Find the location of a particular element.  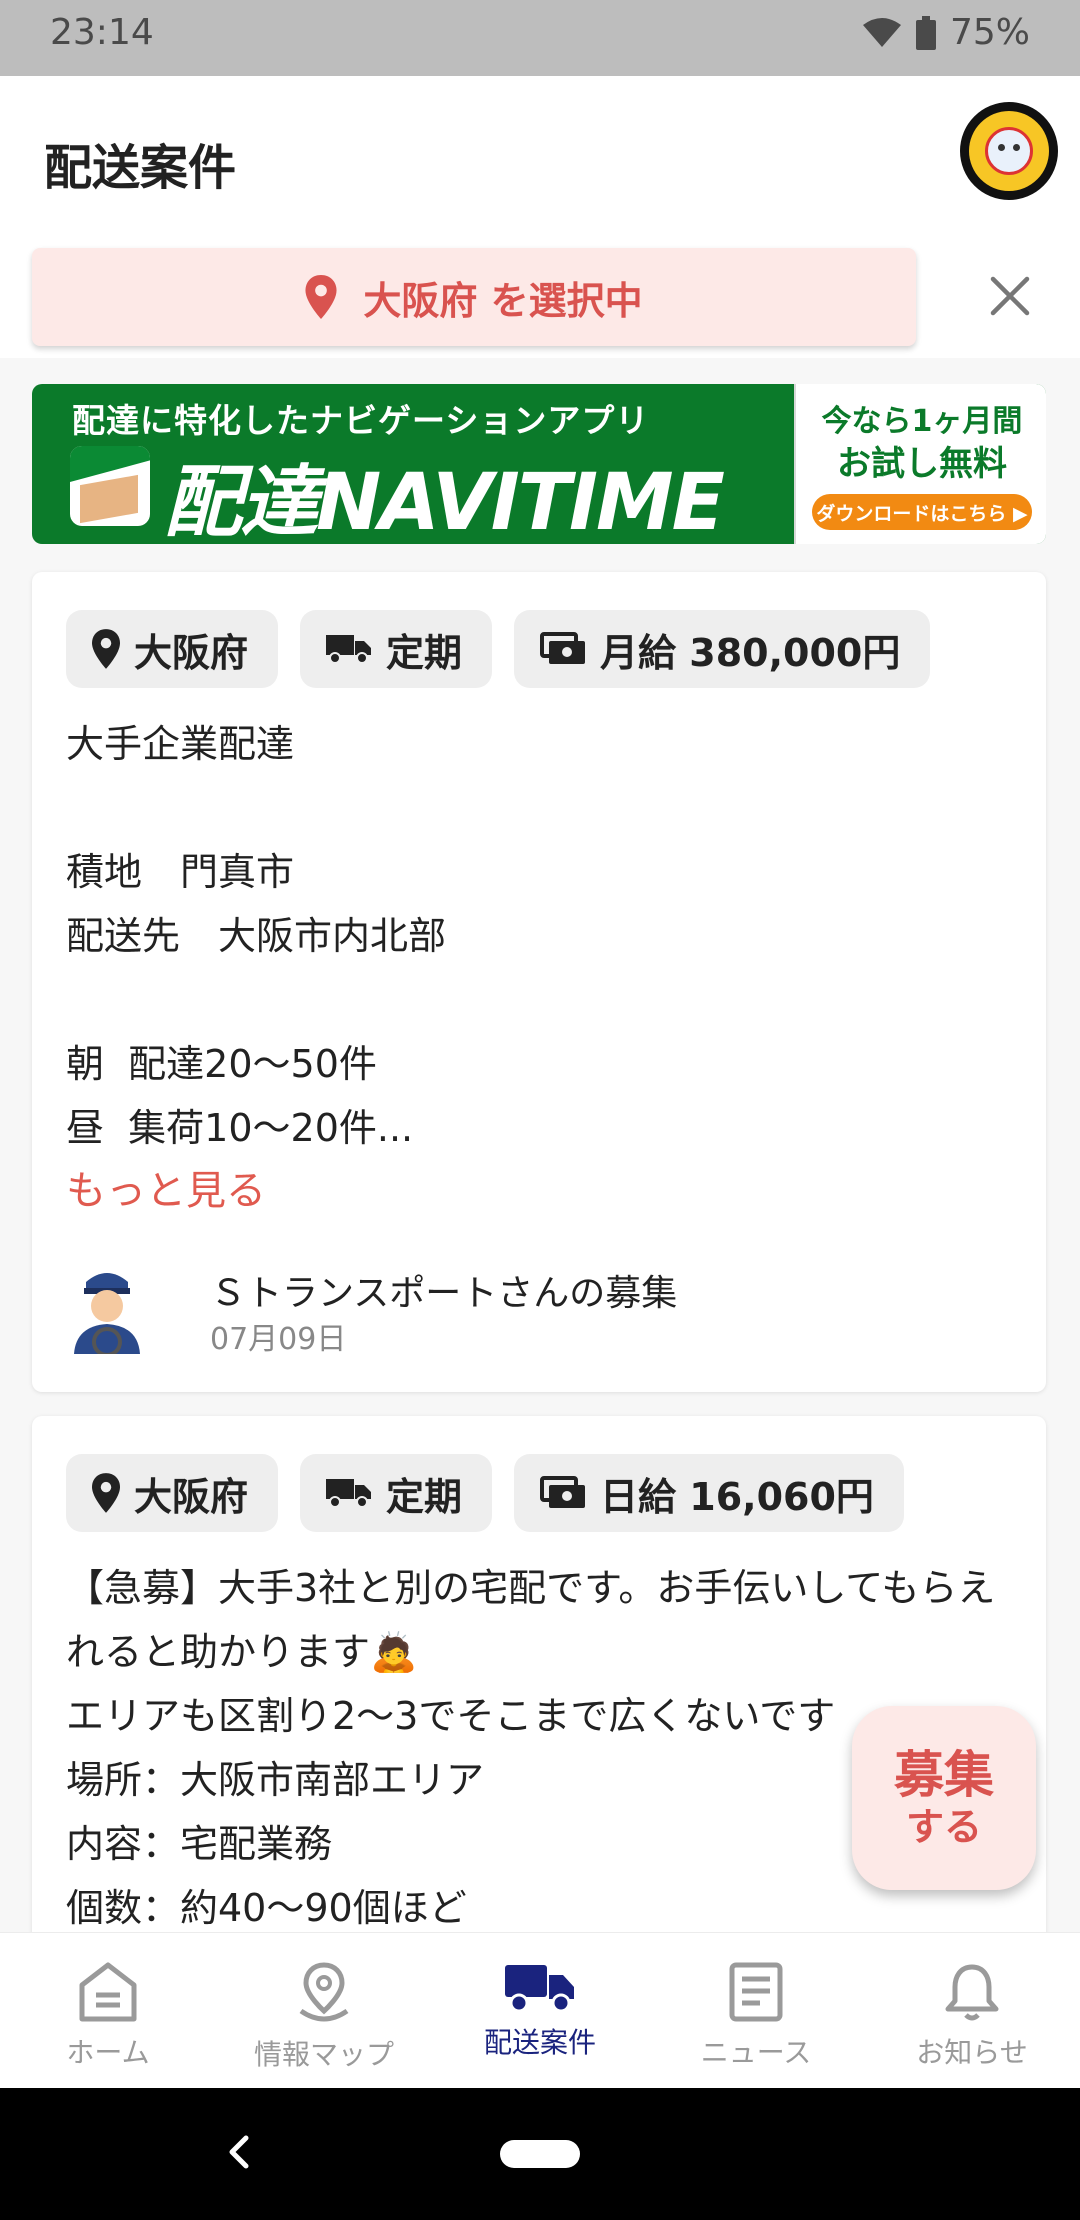

nav-info-map-label: 情報マップ is located at coordinates (323, 2054).